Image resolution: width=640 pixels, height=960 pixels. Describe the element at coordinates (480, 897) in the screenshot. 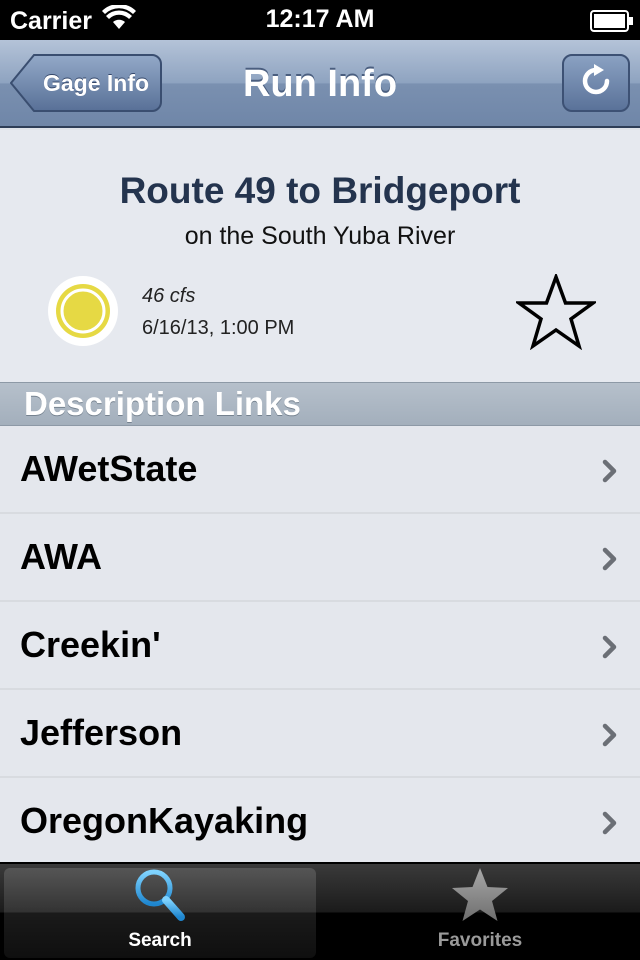

I see `star-icon` at that location.